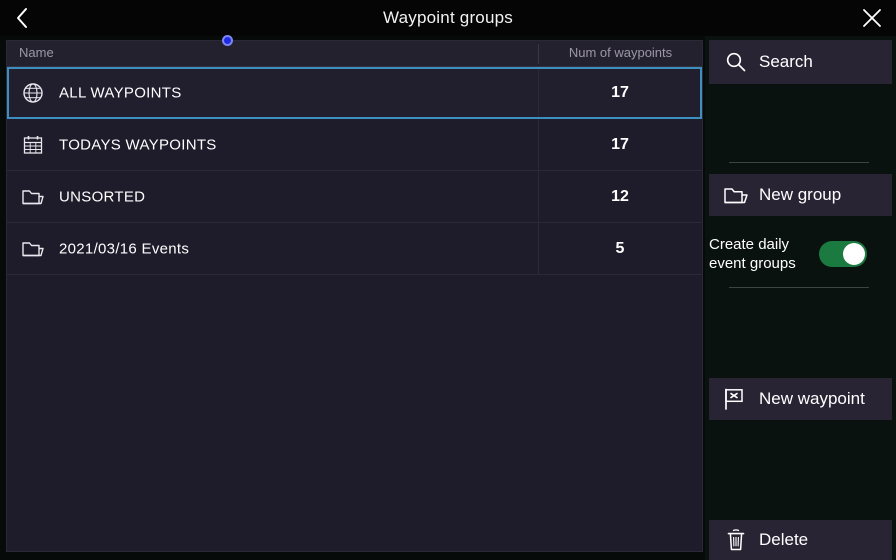  I want to click on table-row: 2021/03/16 Events 5, so click(354, 249).